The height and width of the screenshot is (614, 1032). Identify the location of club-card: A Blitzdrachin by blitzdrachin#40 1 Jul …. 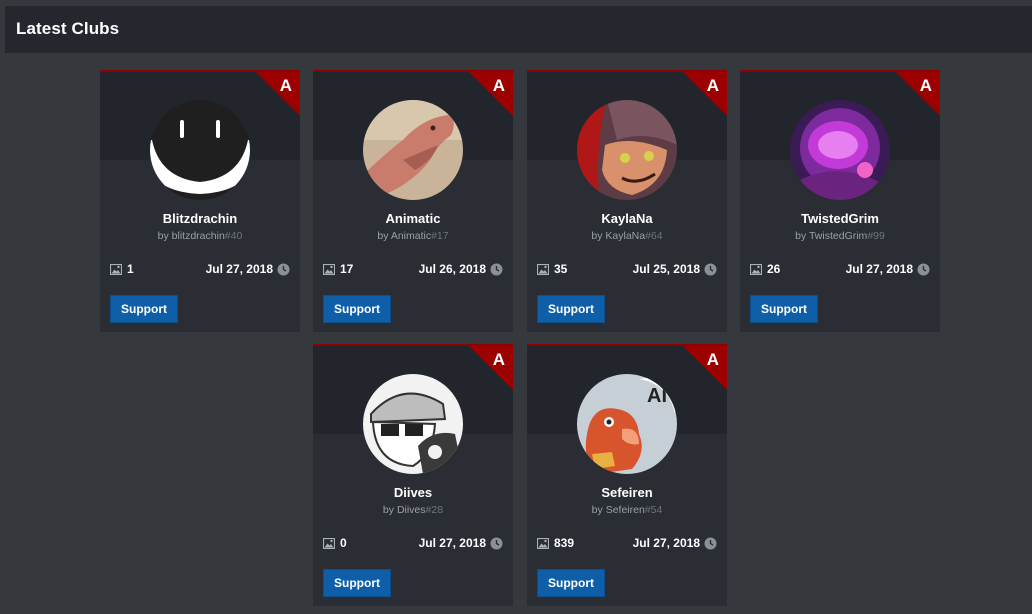
(200, 201).